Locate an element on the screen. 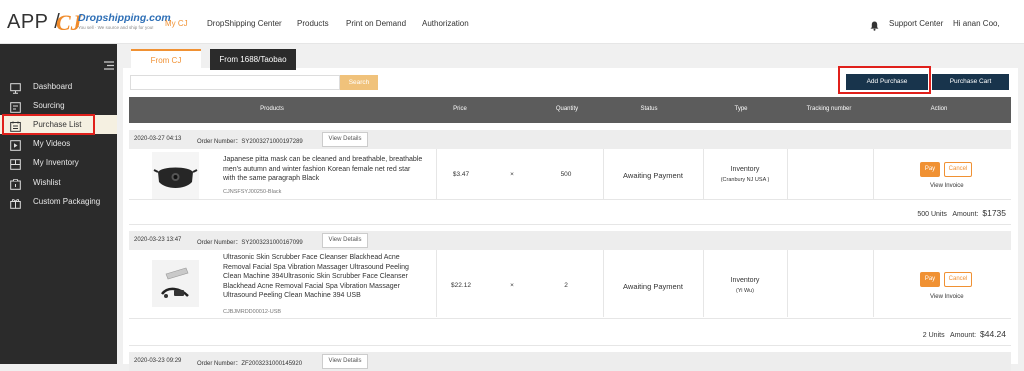 The height and width of the screenshot is (371, 1024). sidebar-item-my-videos: My Videos is located at coordinates (58, 143).